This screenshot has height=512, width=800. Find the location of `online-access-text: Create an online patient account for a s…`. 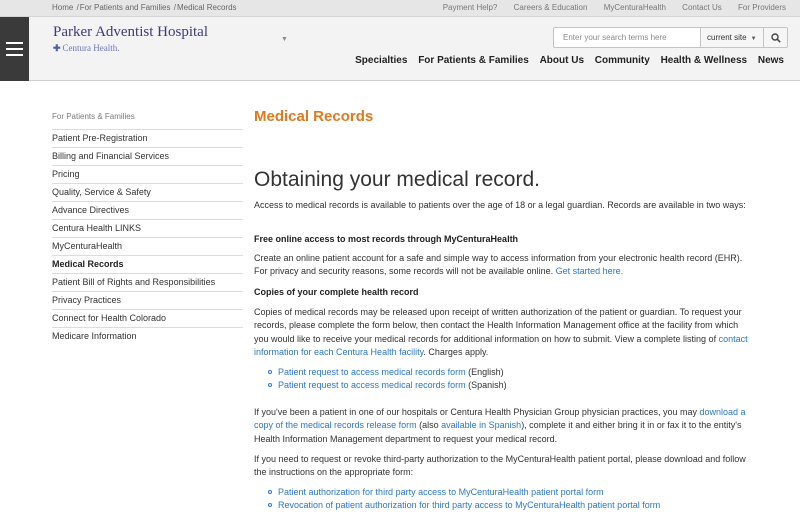

online-access-text: Create an online patient account for a s… is located at coordinates (498, 265).